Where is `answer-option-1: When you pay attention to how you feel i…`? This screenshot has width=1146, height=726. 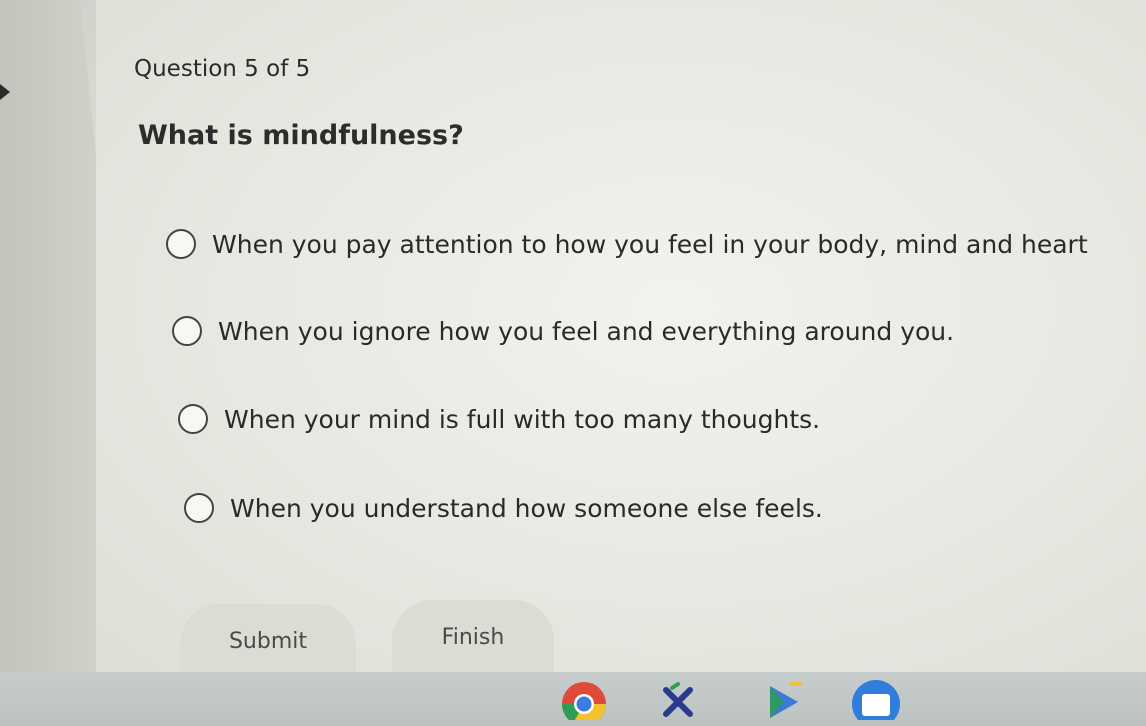 answer-option-1: When you pay attention to how you feel i… is located at coordinates (627, 244).